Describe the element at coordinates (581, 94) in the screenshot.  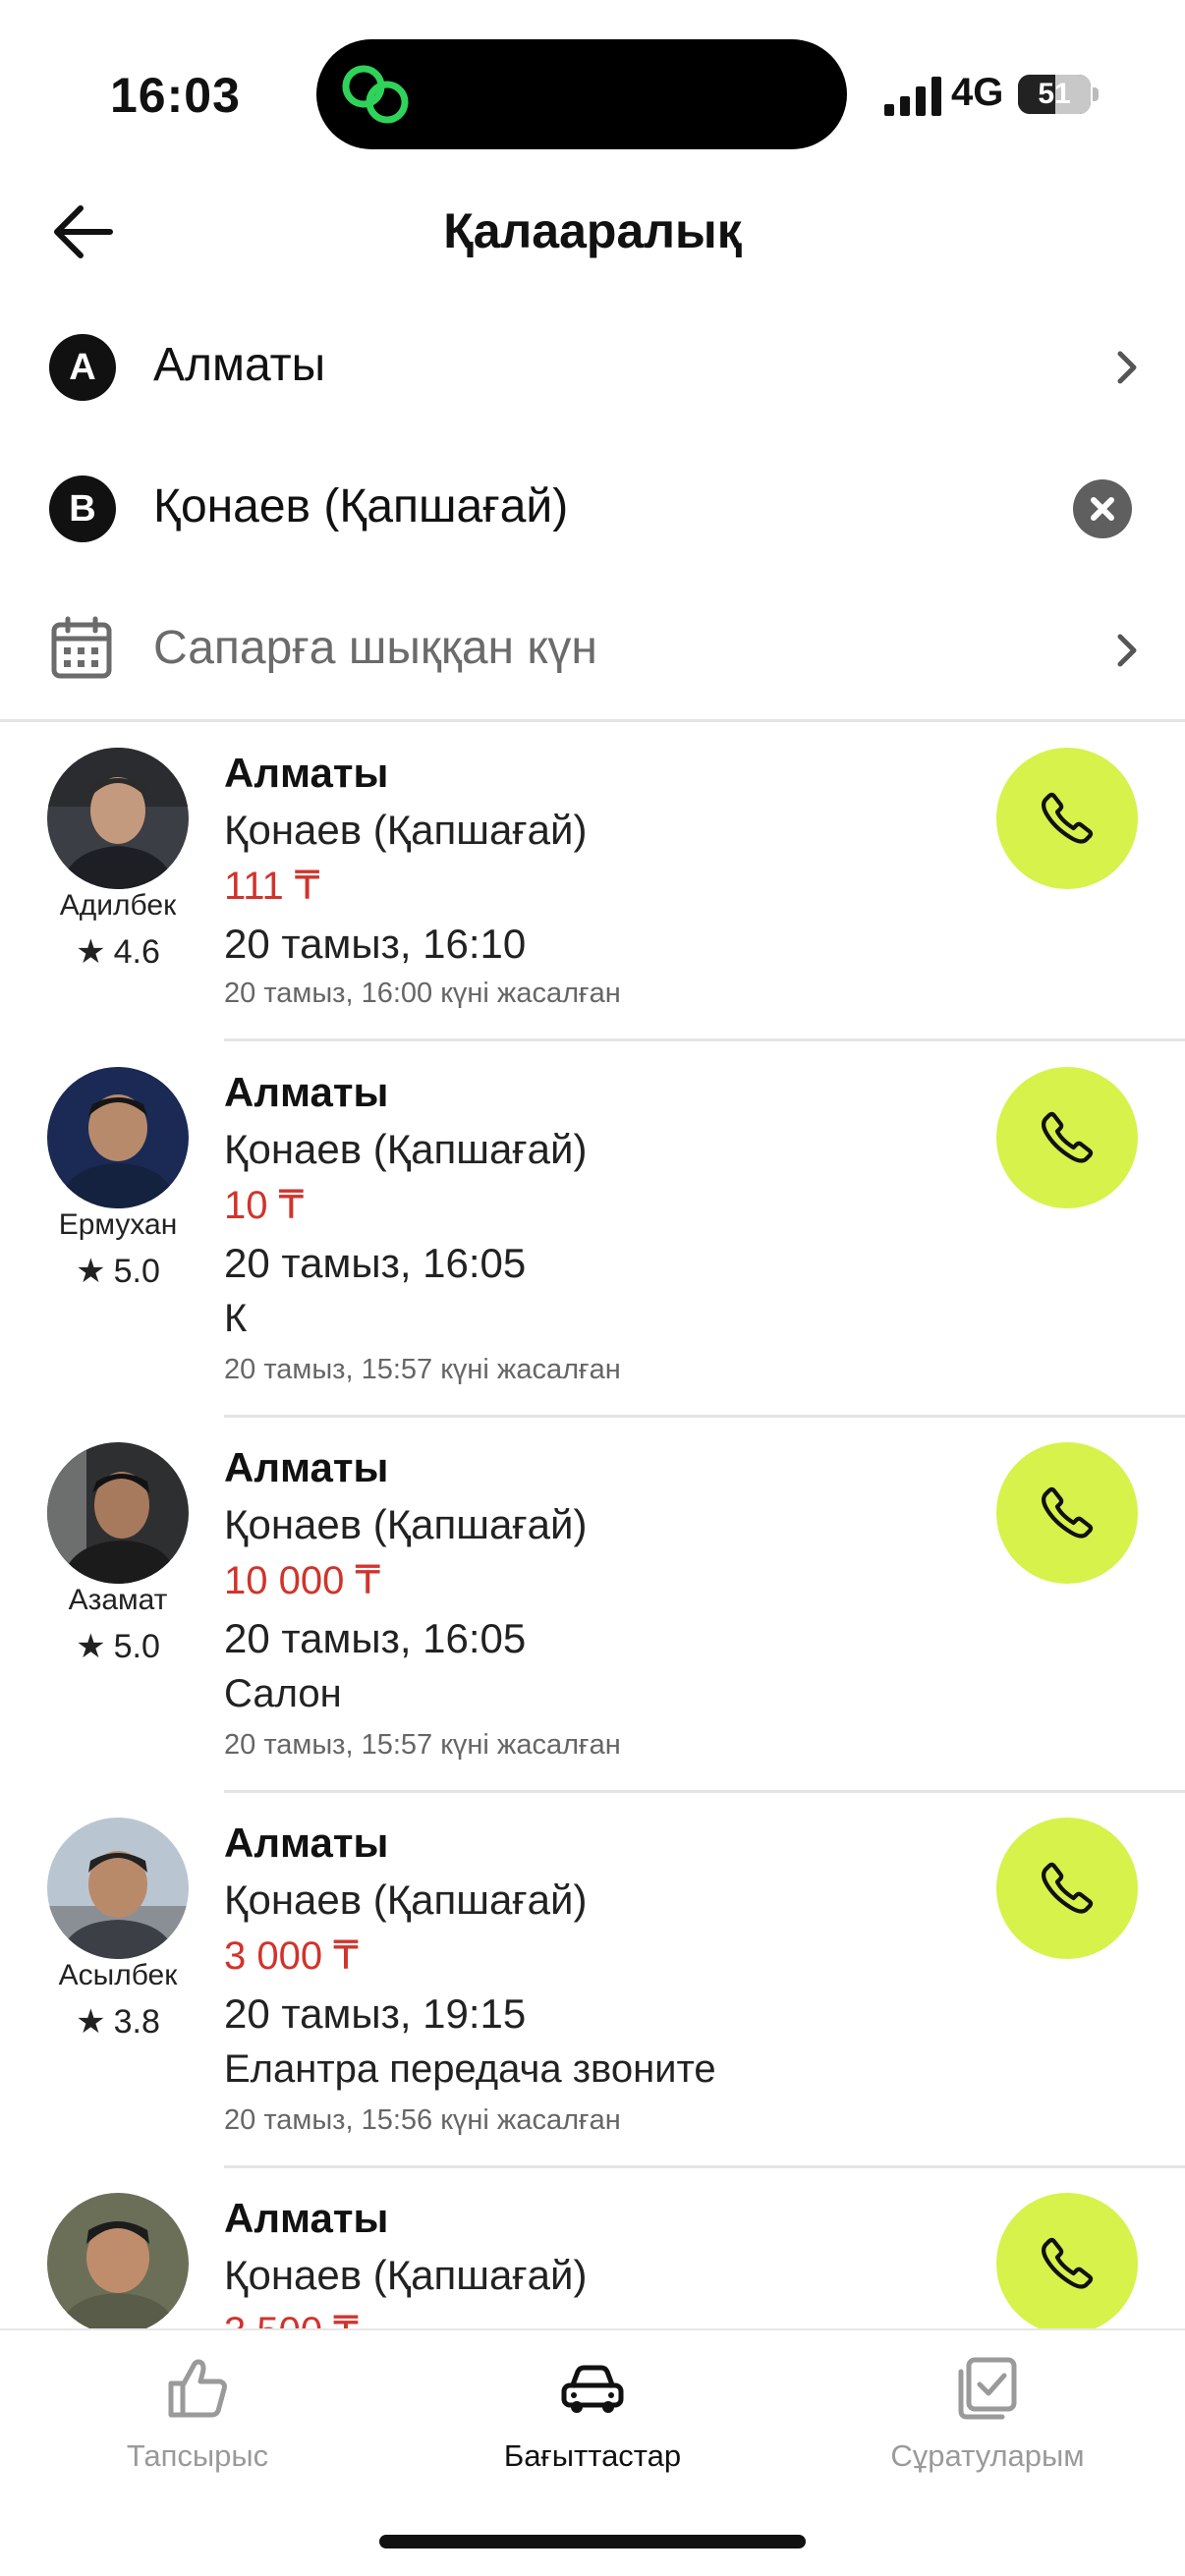
I see `dynamic-island` at that location.